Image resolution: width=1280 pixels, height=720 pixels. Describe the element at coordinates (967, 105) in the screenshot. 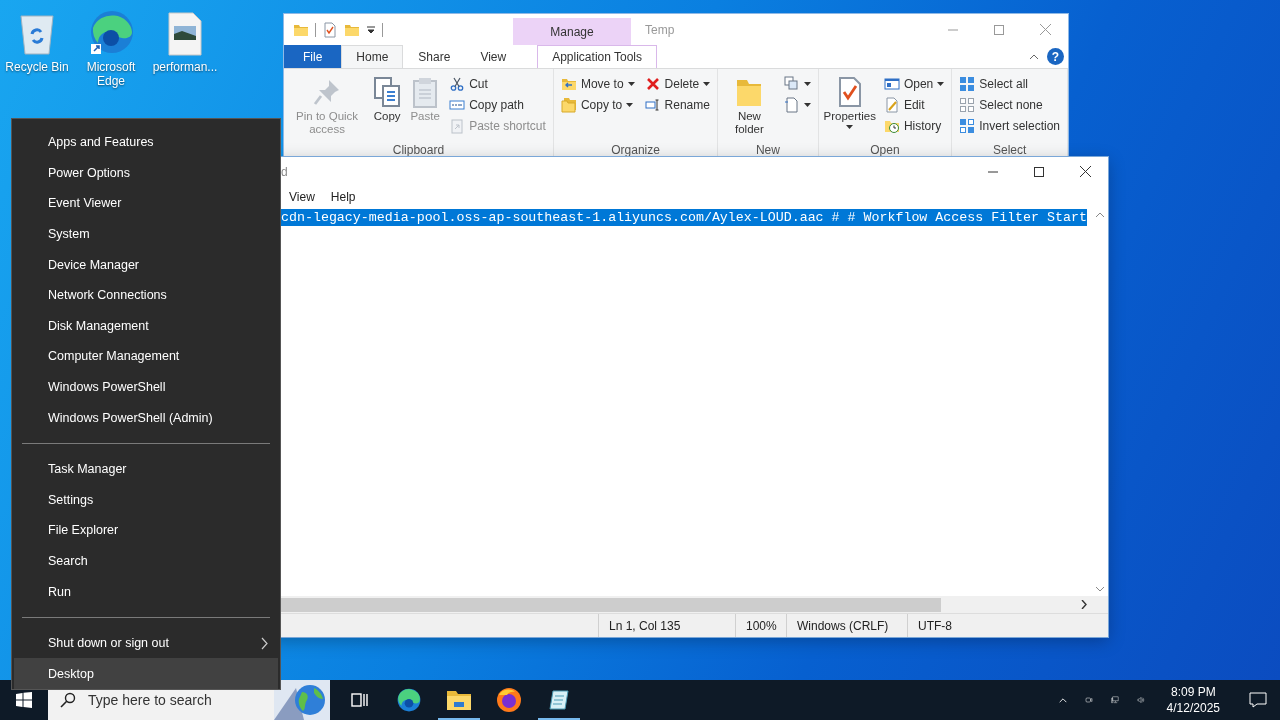

I see `select-none-icon` at that location.